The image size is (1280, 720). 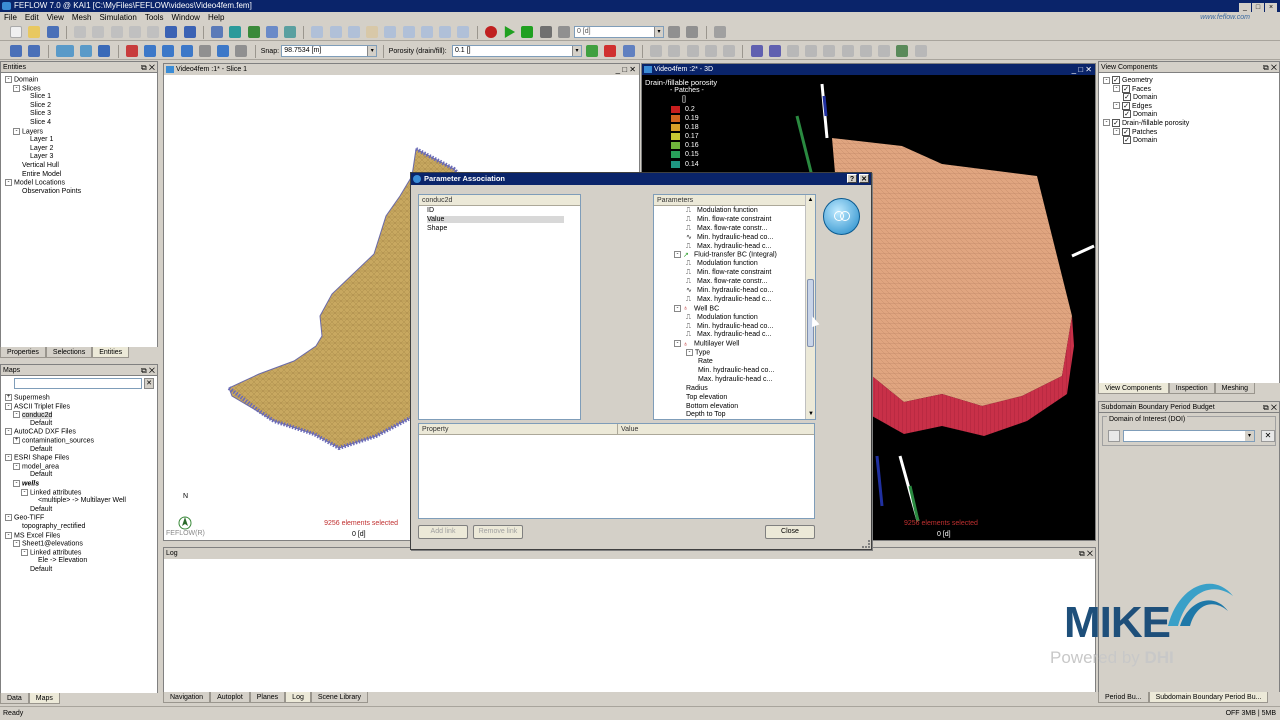 I want to click on entities-tab-2: Entities, so click(x=111, y=352).